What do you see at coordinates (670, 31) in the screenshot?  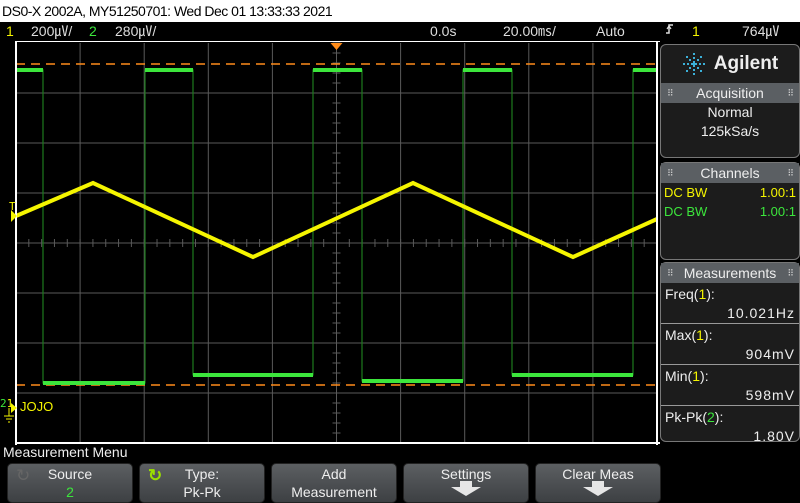 I see `rising-edge-icon` at bounding box center [670, 31].